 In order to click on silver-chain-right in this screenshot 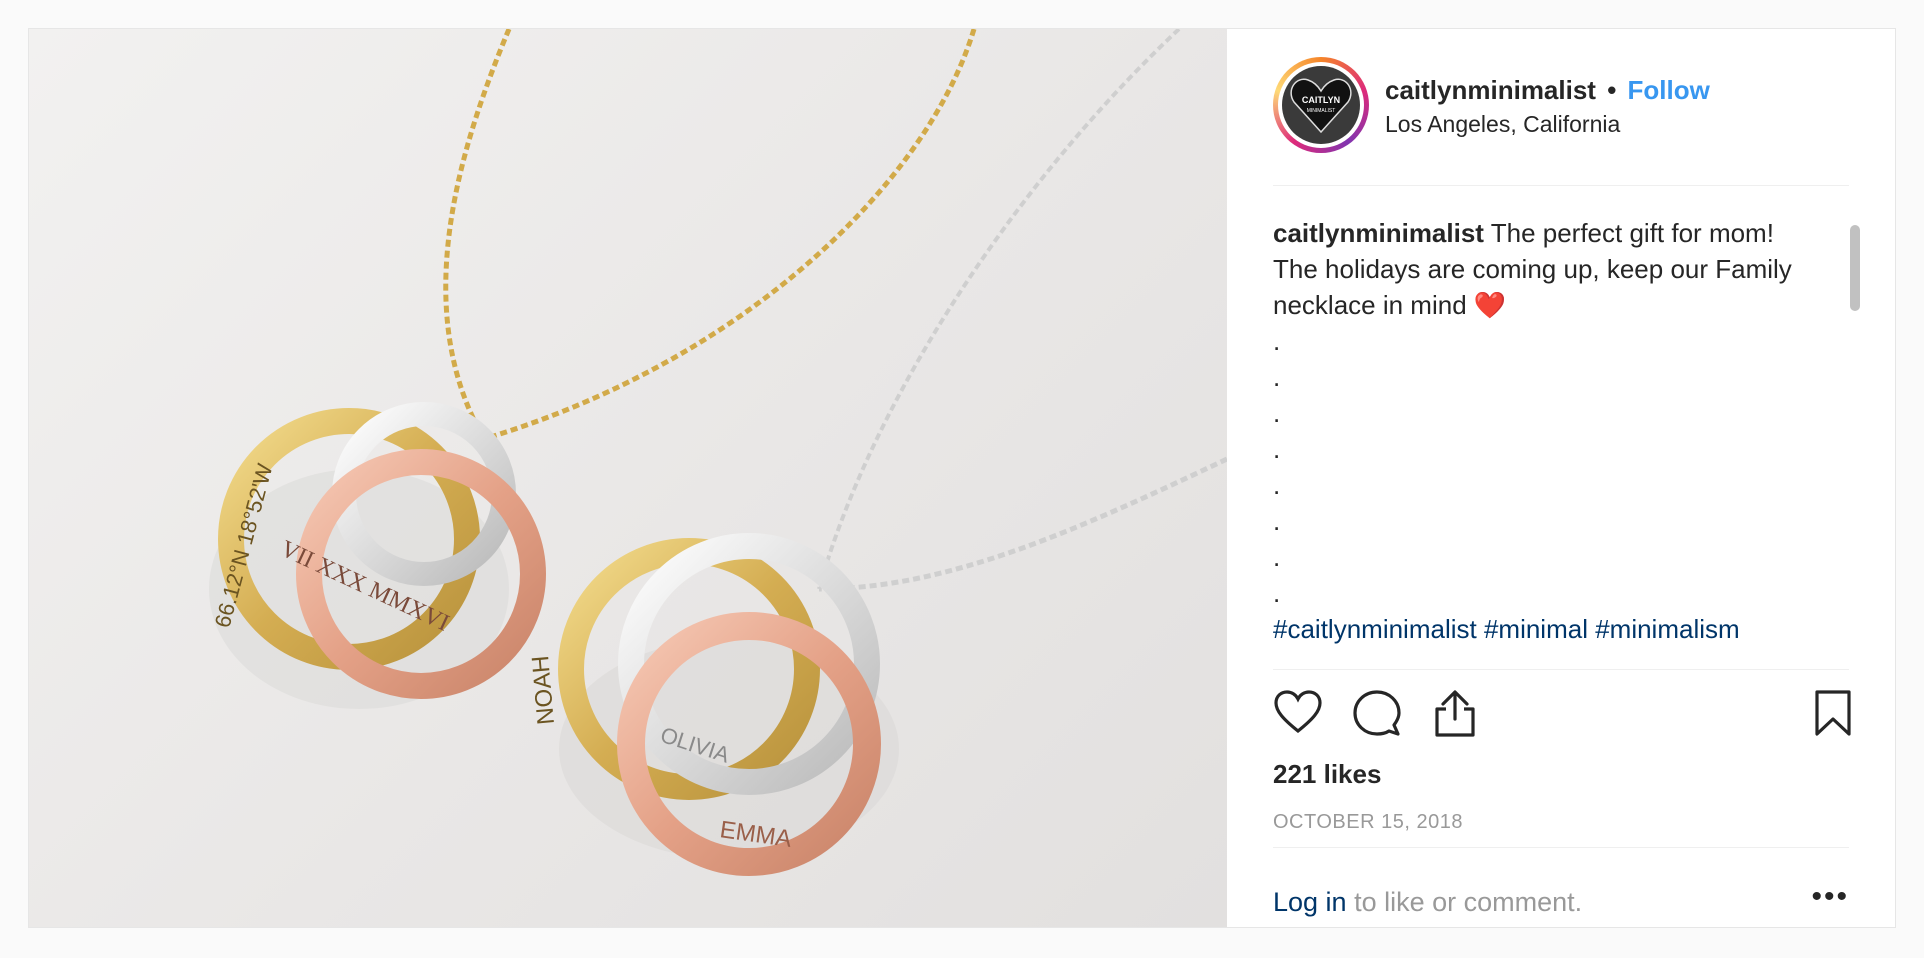, I will do `click(1022, 524)`.